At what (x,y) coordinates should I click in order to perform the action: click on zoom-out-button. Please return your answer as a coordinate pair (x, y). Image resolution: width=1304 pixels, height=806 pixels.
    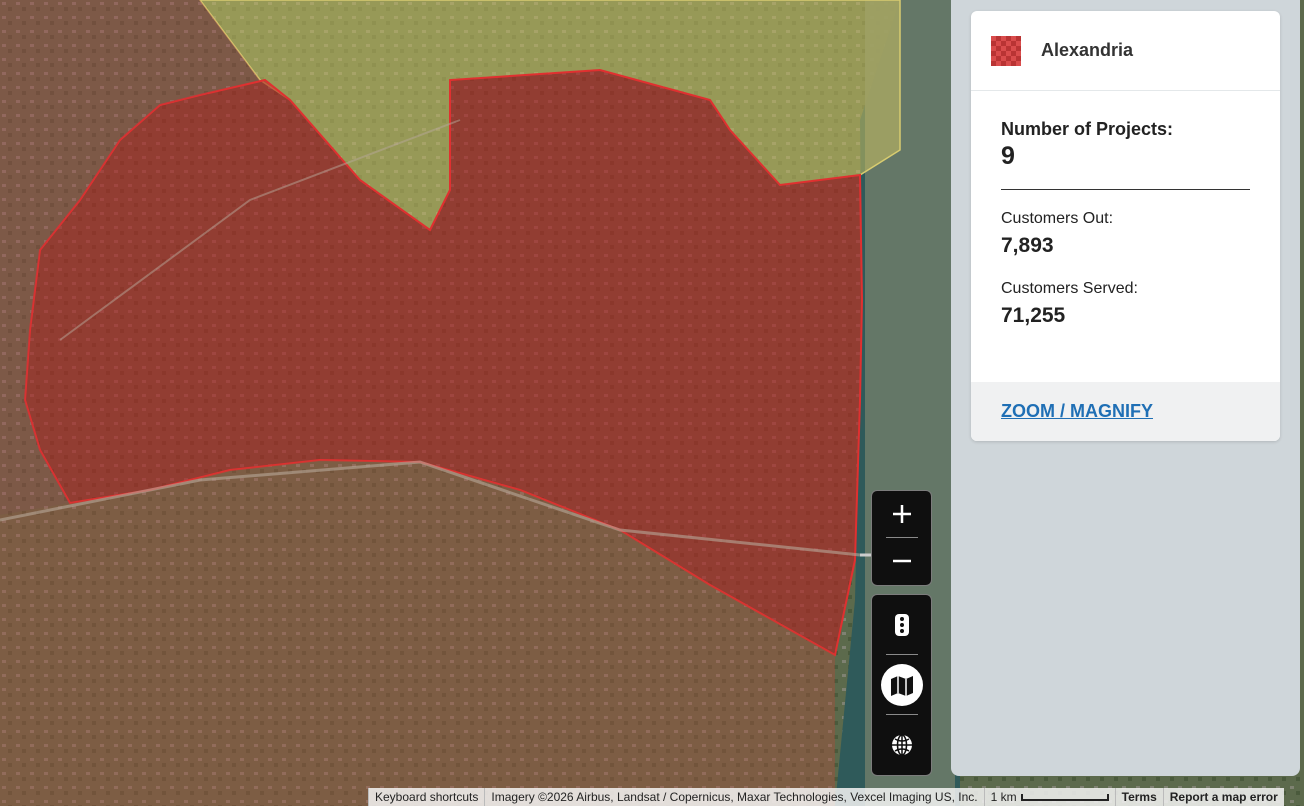
    Looking at the image, I should click on (901, 561).